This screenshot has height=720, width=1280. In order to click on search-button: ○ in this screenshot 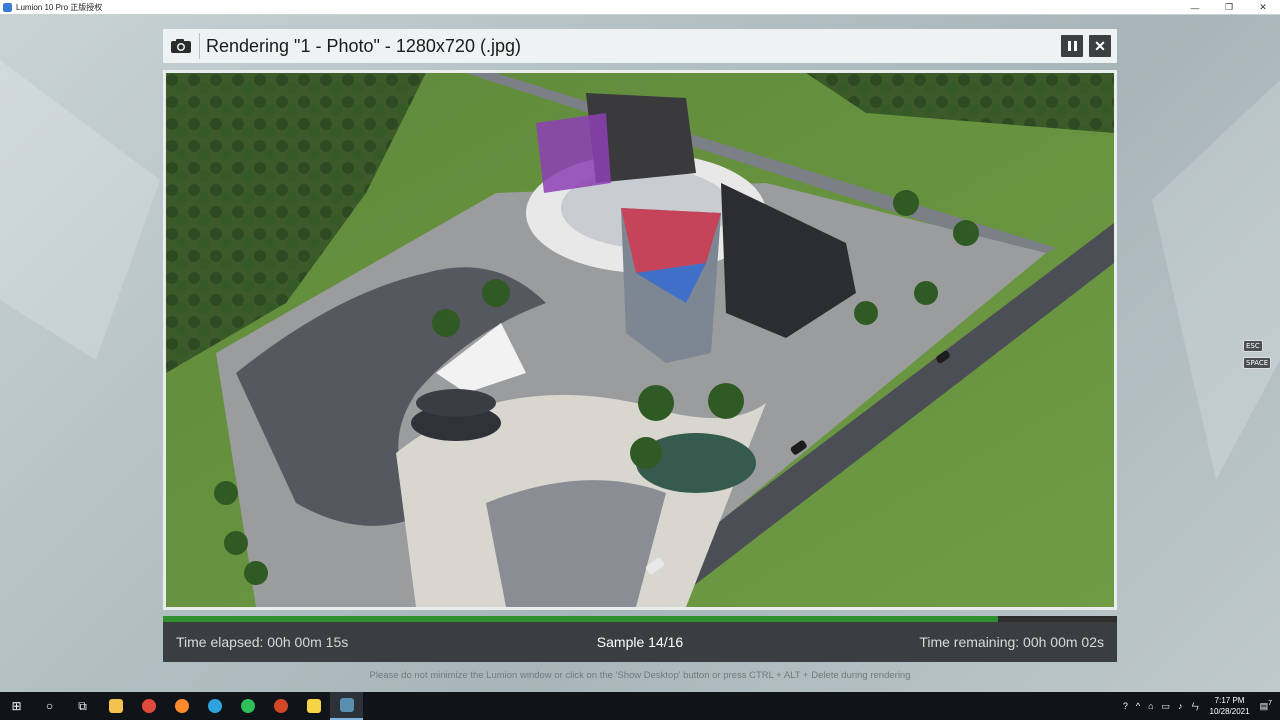, I will do `click(49, 706)`.